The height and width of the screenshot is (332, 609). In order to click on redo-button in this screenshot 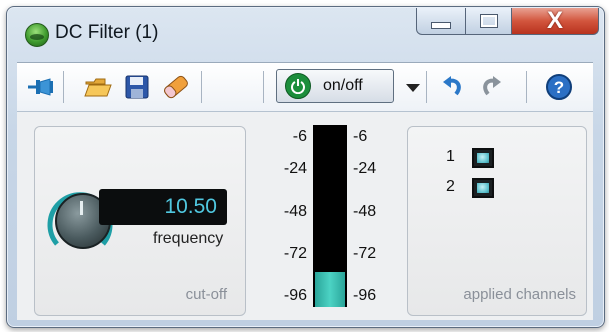, I will do `click(491, 87)`.